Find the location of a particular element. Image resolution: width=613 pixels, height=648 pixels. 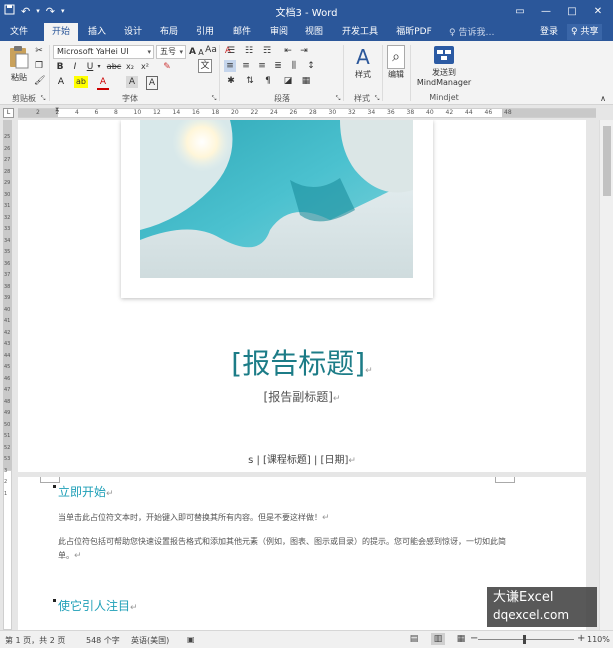

body-paragraph-1: 当单击此占位符文本时，开始键入即可替换其所有内容。但是不要这样做！↵ is located at coordinates (288, 518).